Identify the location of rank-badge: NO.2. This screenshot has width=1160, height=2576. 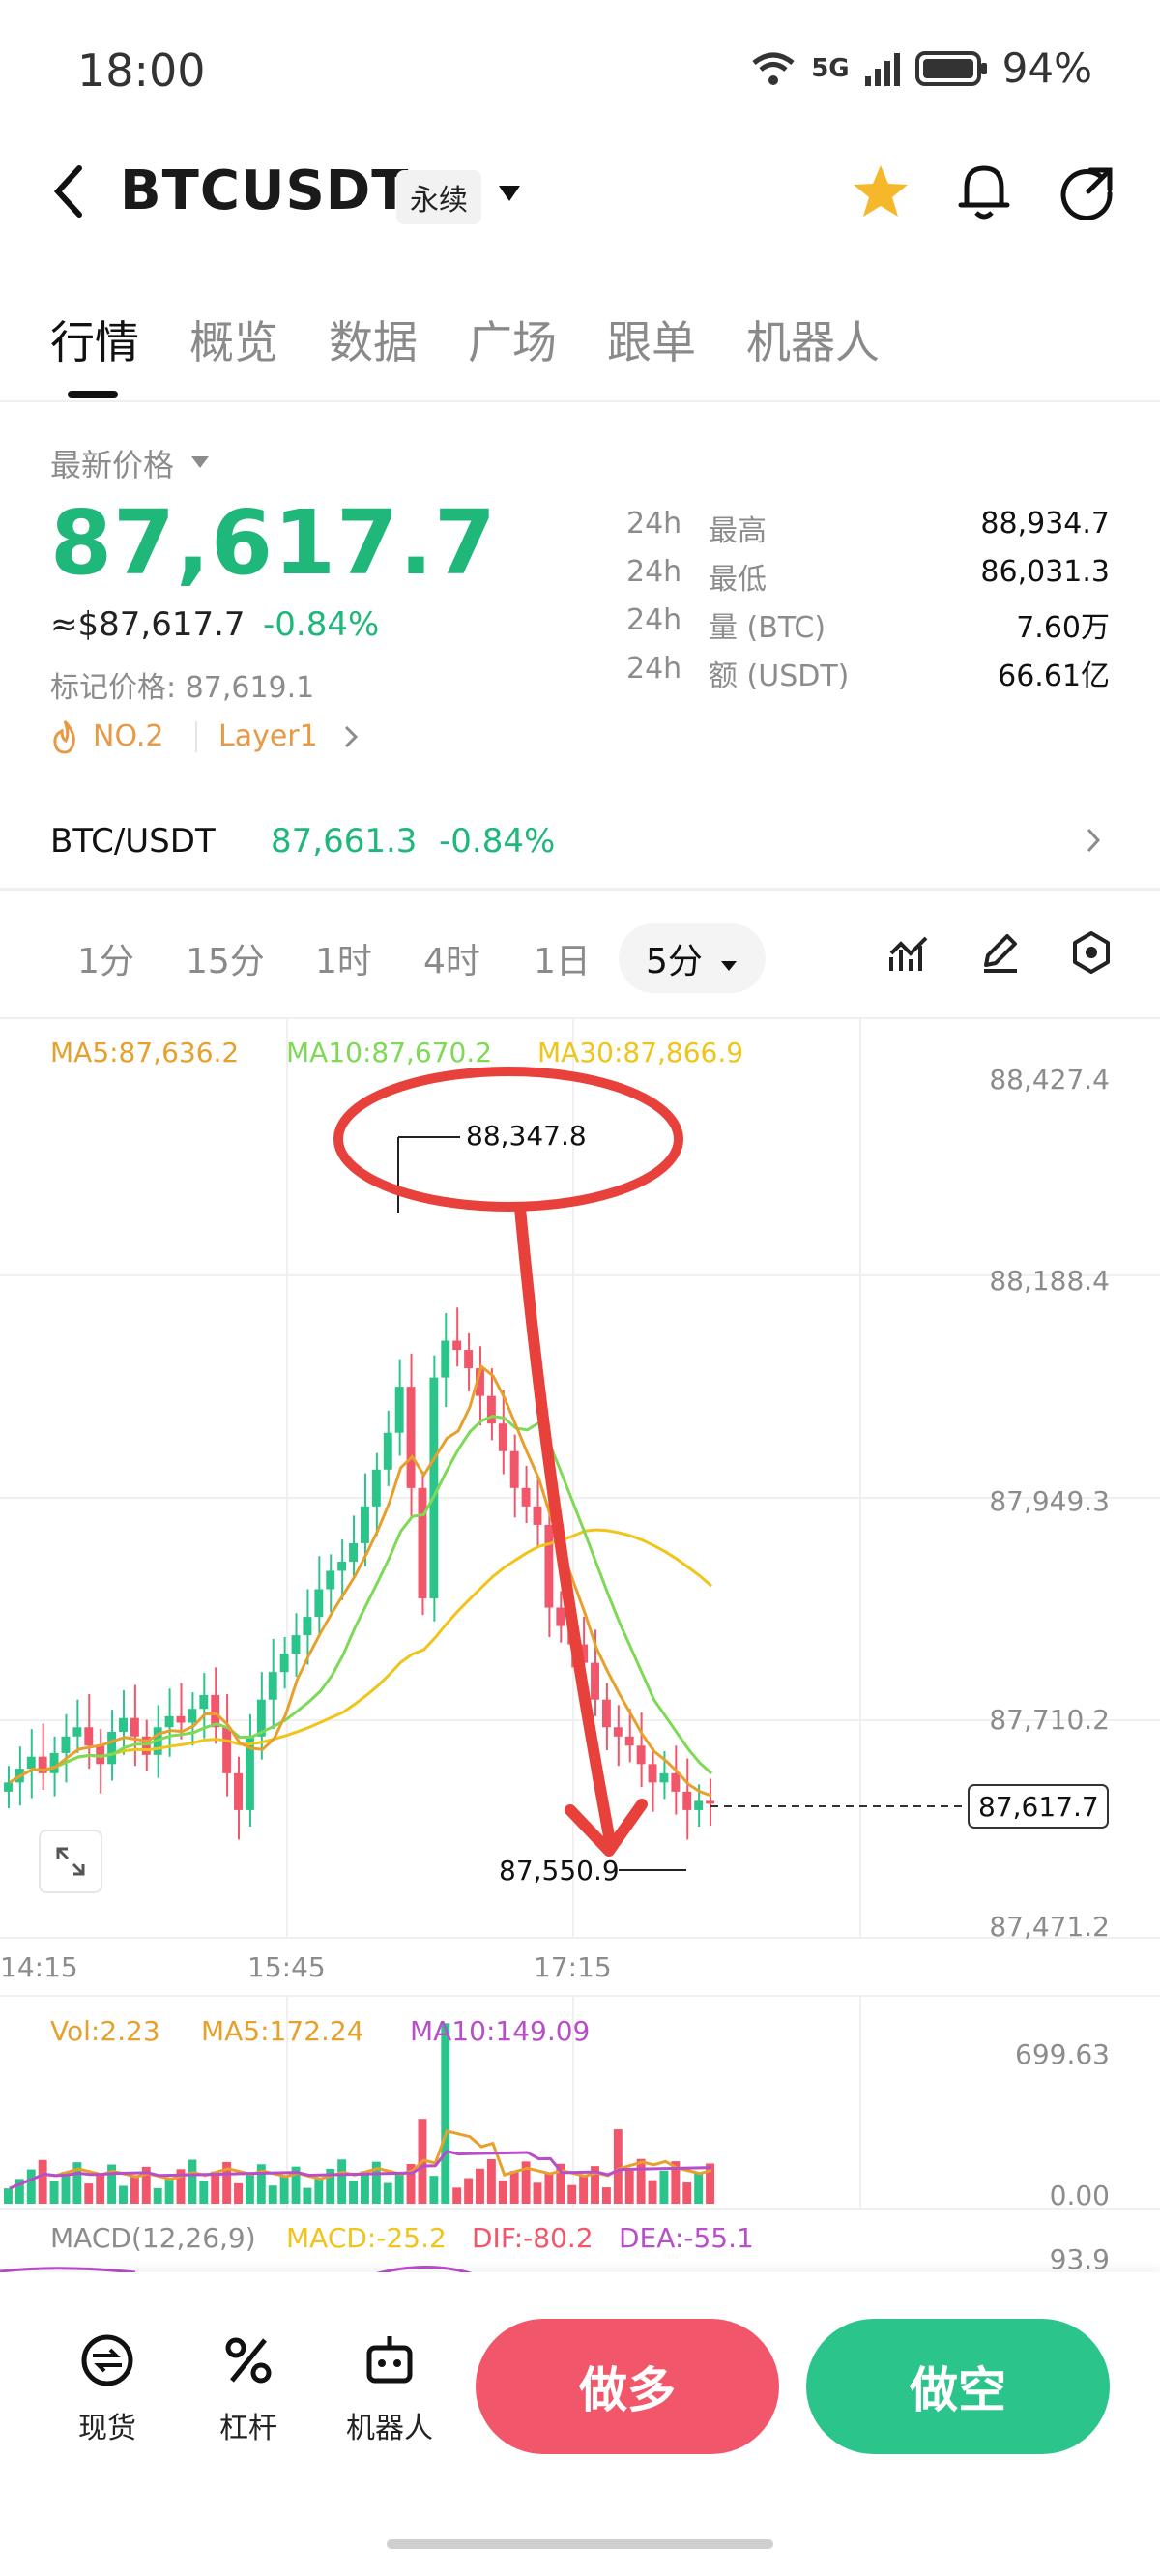
(128, 736).